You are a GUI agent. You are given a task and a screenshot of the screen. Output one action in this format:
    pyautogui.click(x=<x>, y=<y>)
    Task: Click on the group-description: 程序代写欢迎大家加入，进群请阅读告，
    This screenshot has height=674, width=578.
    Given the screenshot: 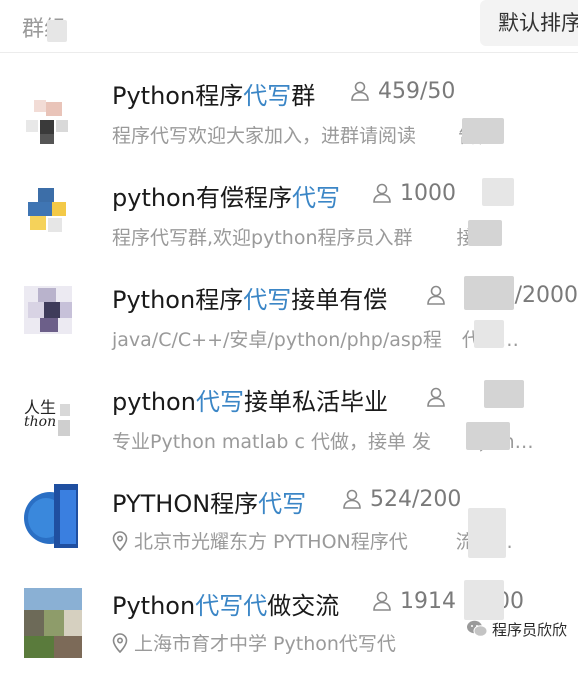 What is the action you would take?
    pyautogui.click(x=304, y=136)
    